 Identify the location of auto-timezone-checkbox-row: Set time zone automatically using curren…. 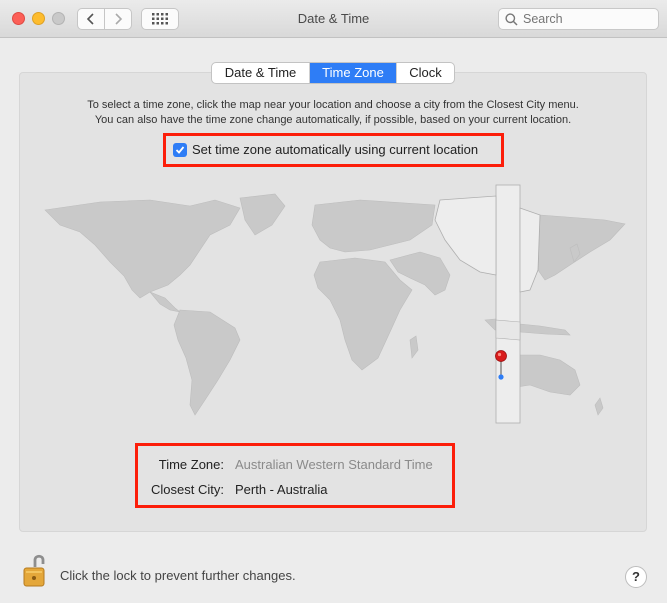
(325, 149).